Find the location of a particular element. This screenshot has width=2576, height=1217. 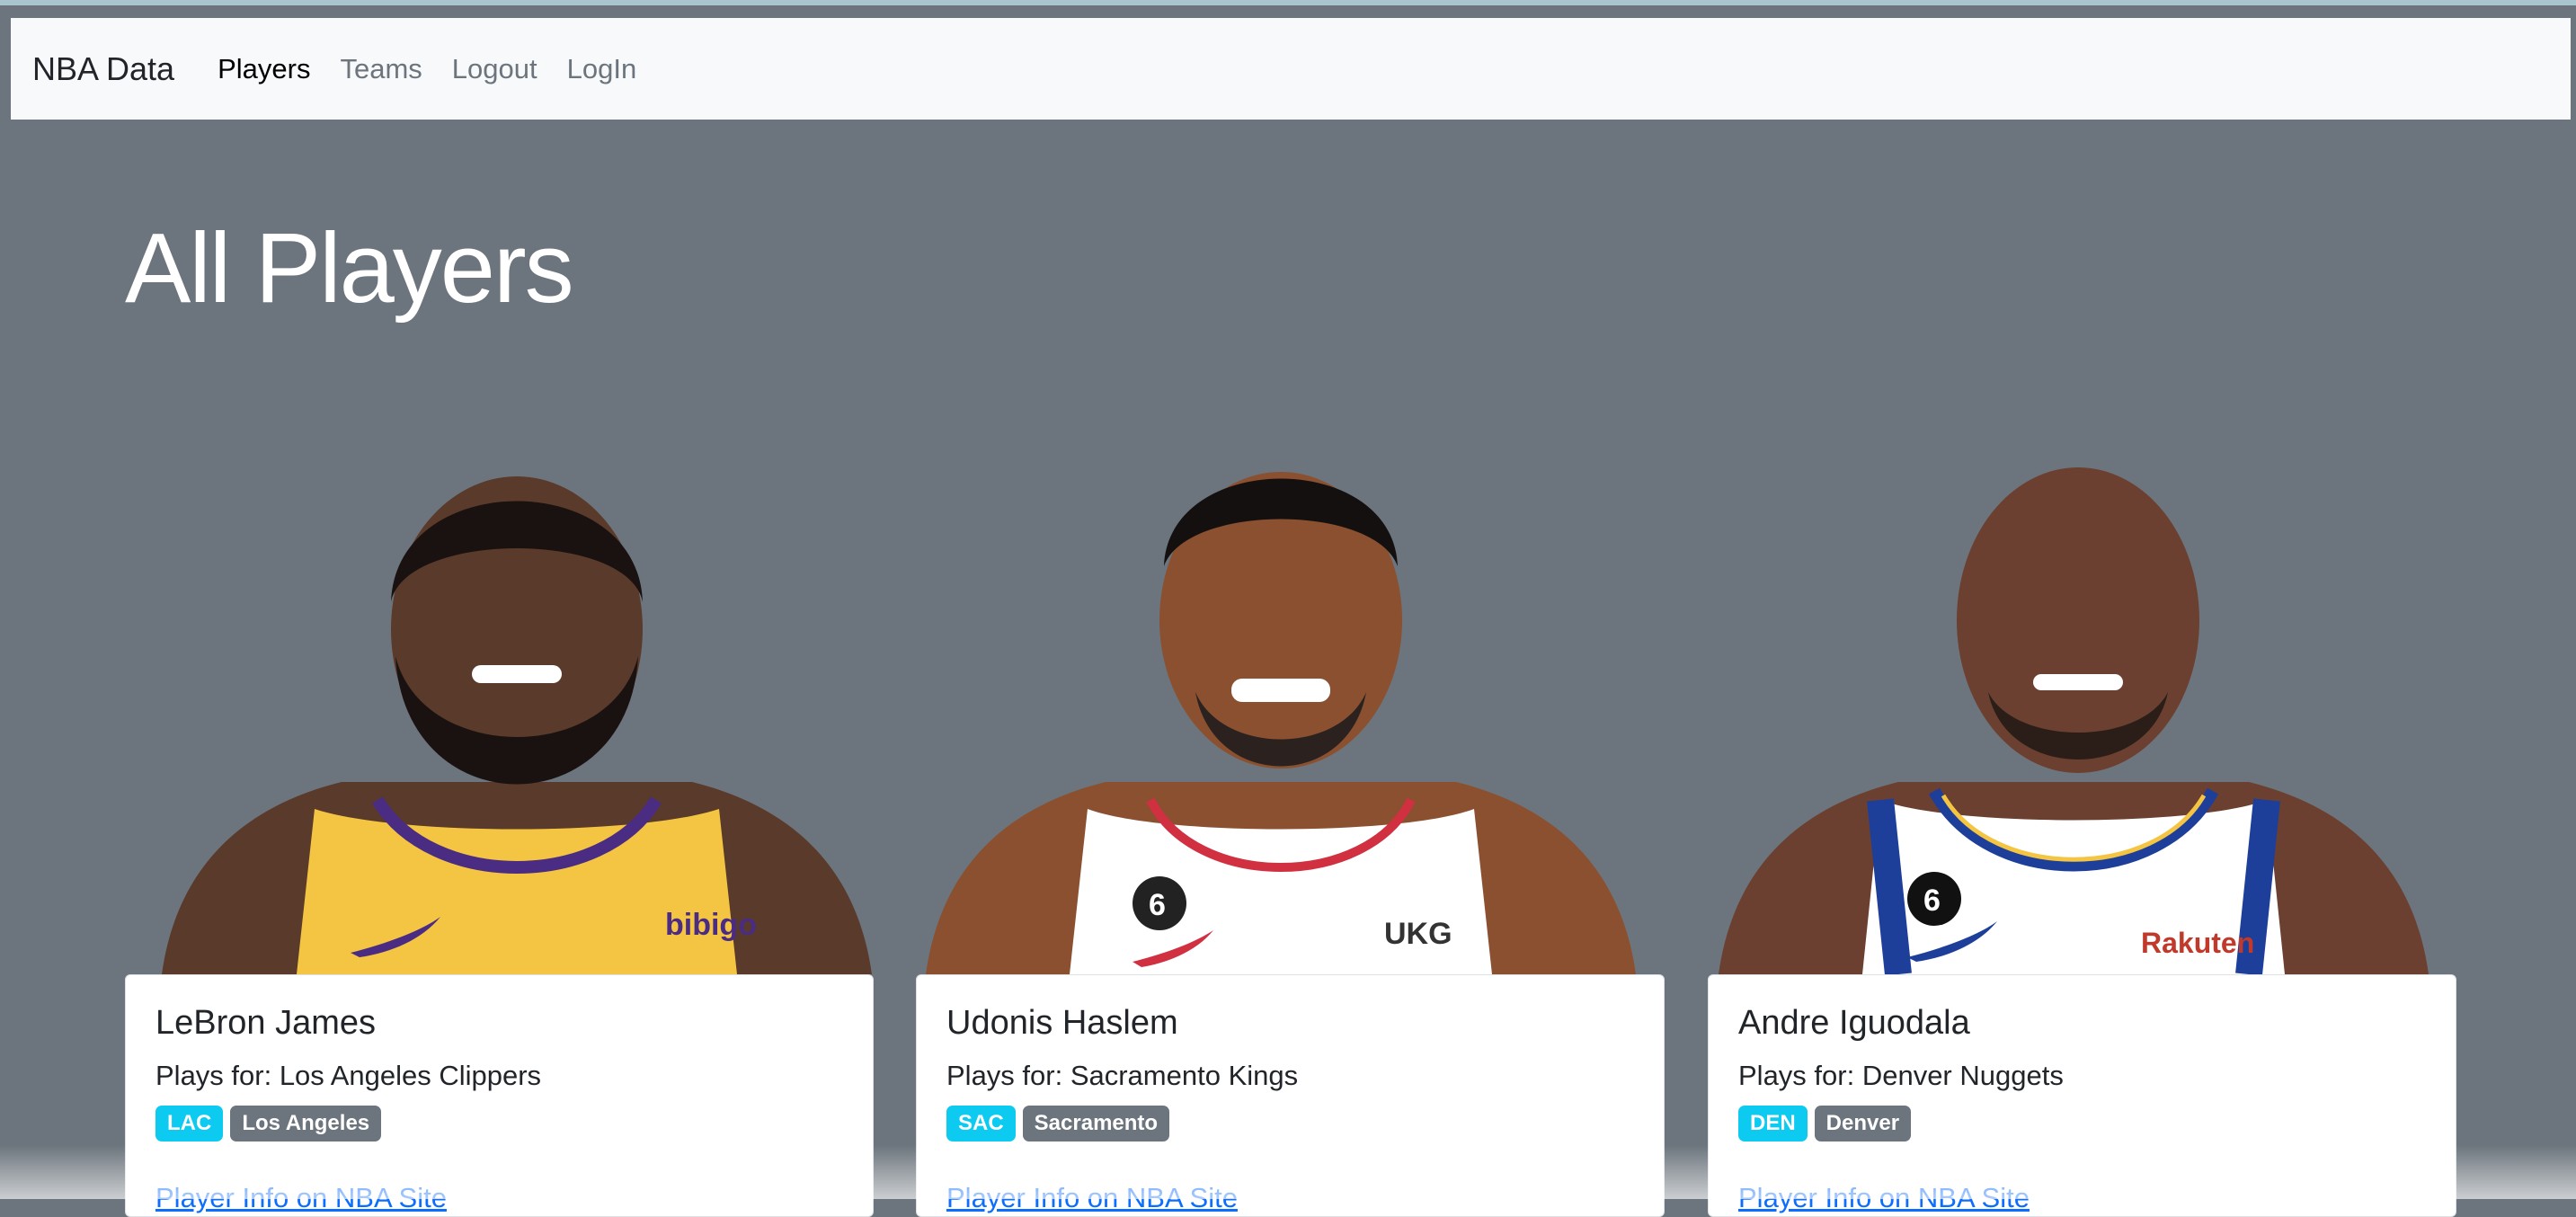

team-city-badge: Sacramento is located at coordinates (1096, 1123).